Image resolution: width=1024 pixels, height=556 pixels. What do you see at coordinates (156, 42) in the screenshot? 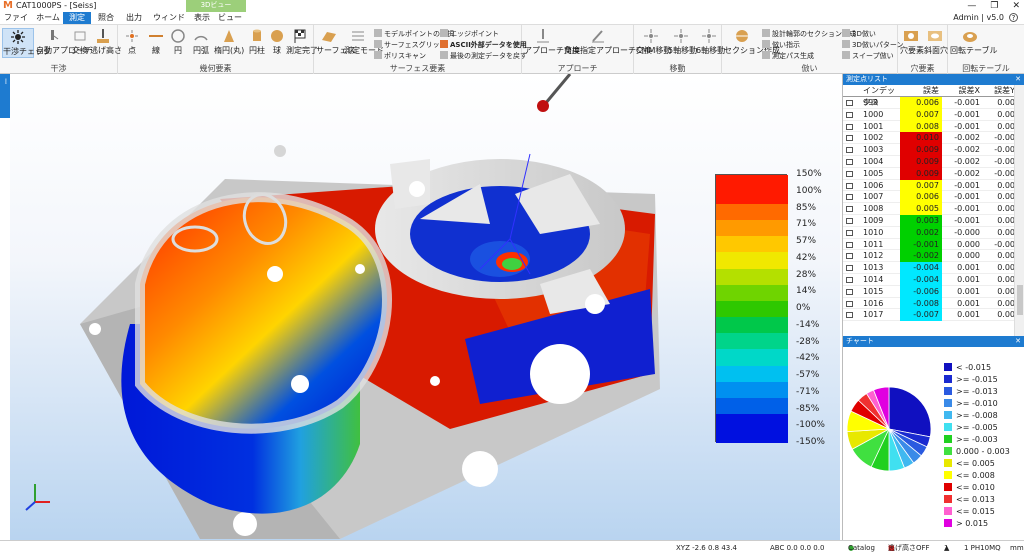
I see `line-button: 線` at bounding box center [156, 42].